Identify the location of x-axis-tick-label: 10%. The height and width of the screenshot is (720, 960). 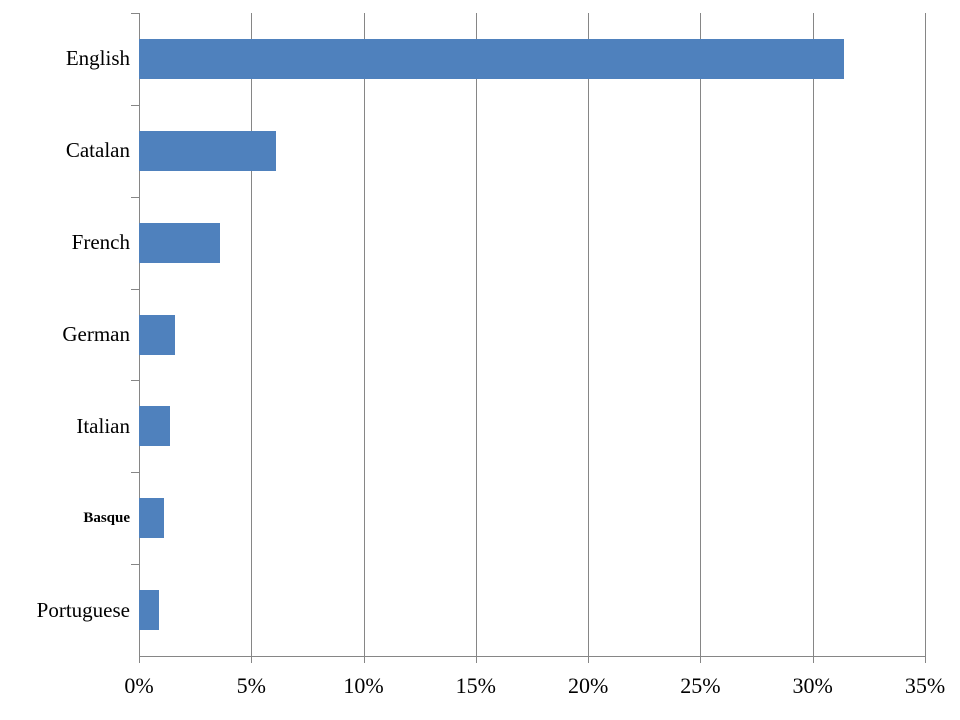
(363, 685).